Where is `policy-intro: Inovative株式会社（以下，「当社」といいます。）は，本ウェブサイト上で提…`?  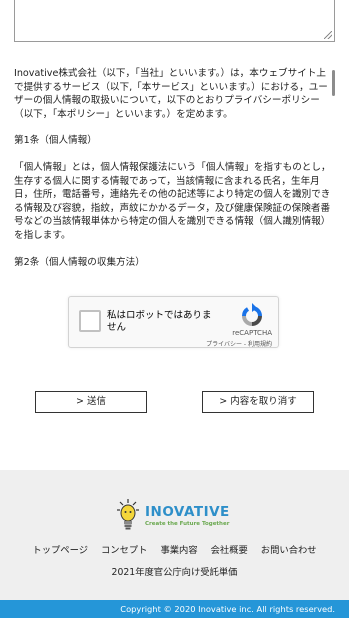
policy-intro: Inovative株式会社（以下，「当社」といいます。）は，本ウェブサイト上で提… is located at coordinates (171, 94).